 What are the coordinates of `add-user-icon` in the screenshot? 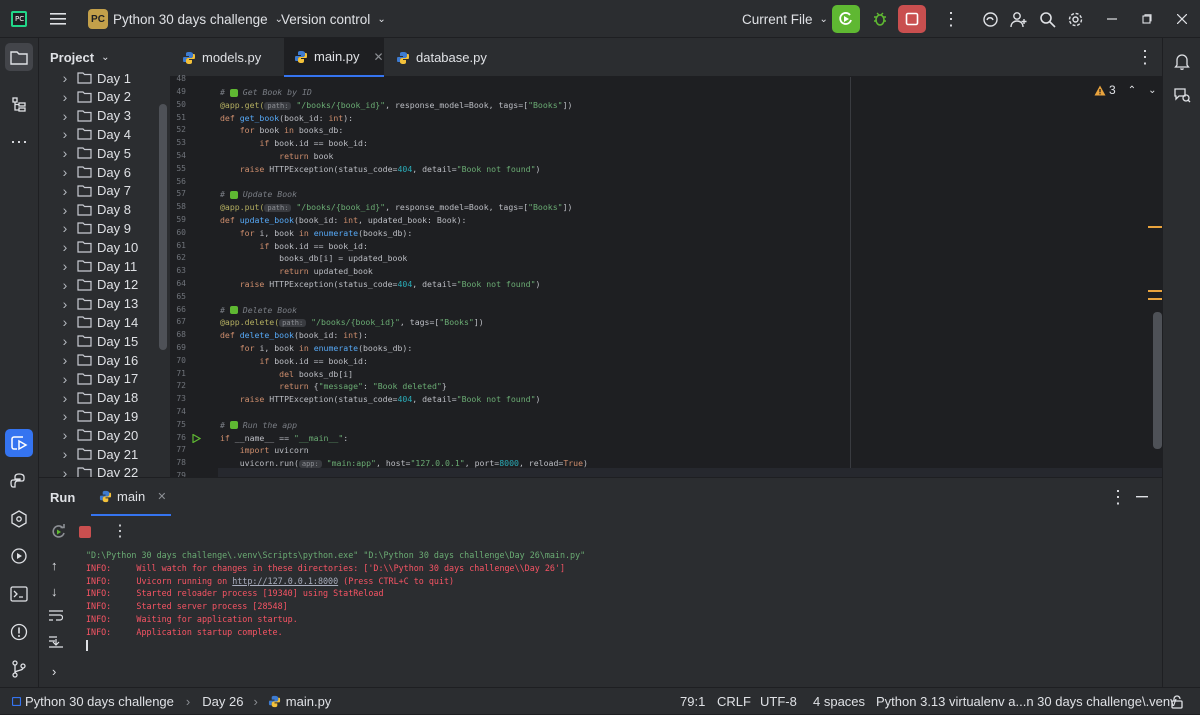 It's located at (1019, 19).